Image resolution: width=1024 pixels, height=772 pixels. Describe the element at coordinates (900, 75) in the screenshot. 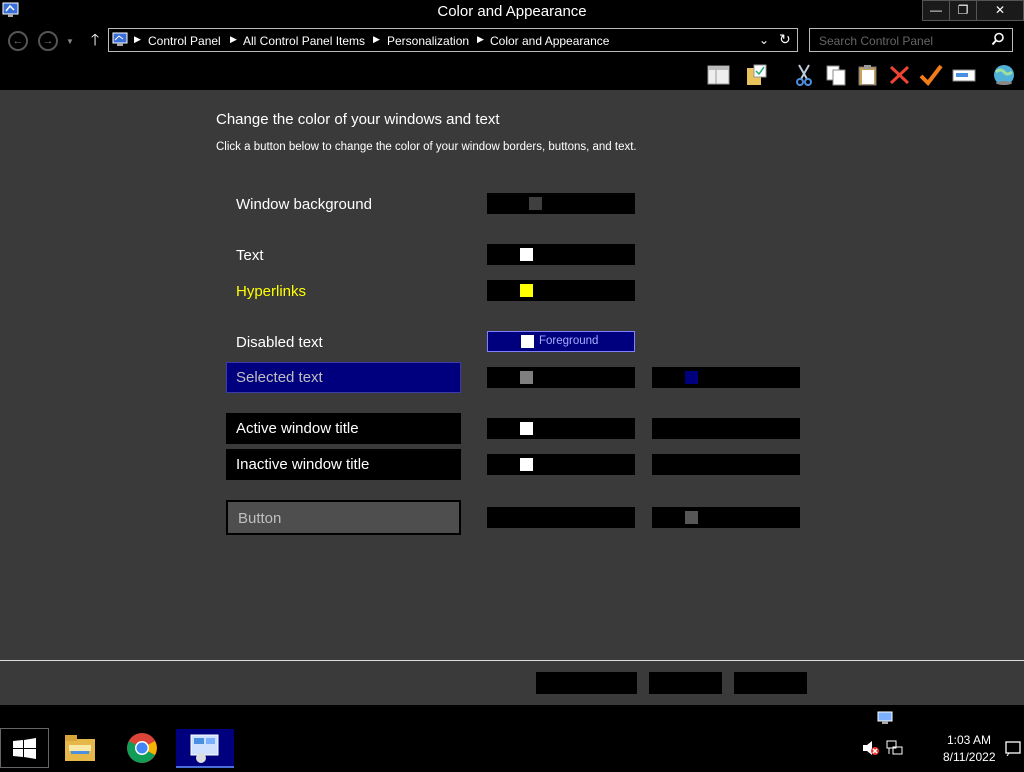

I see `delete-icon` at that location.